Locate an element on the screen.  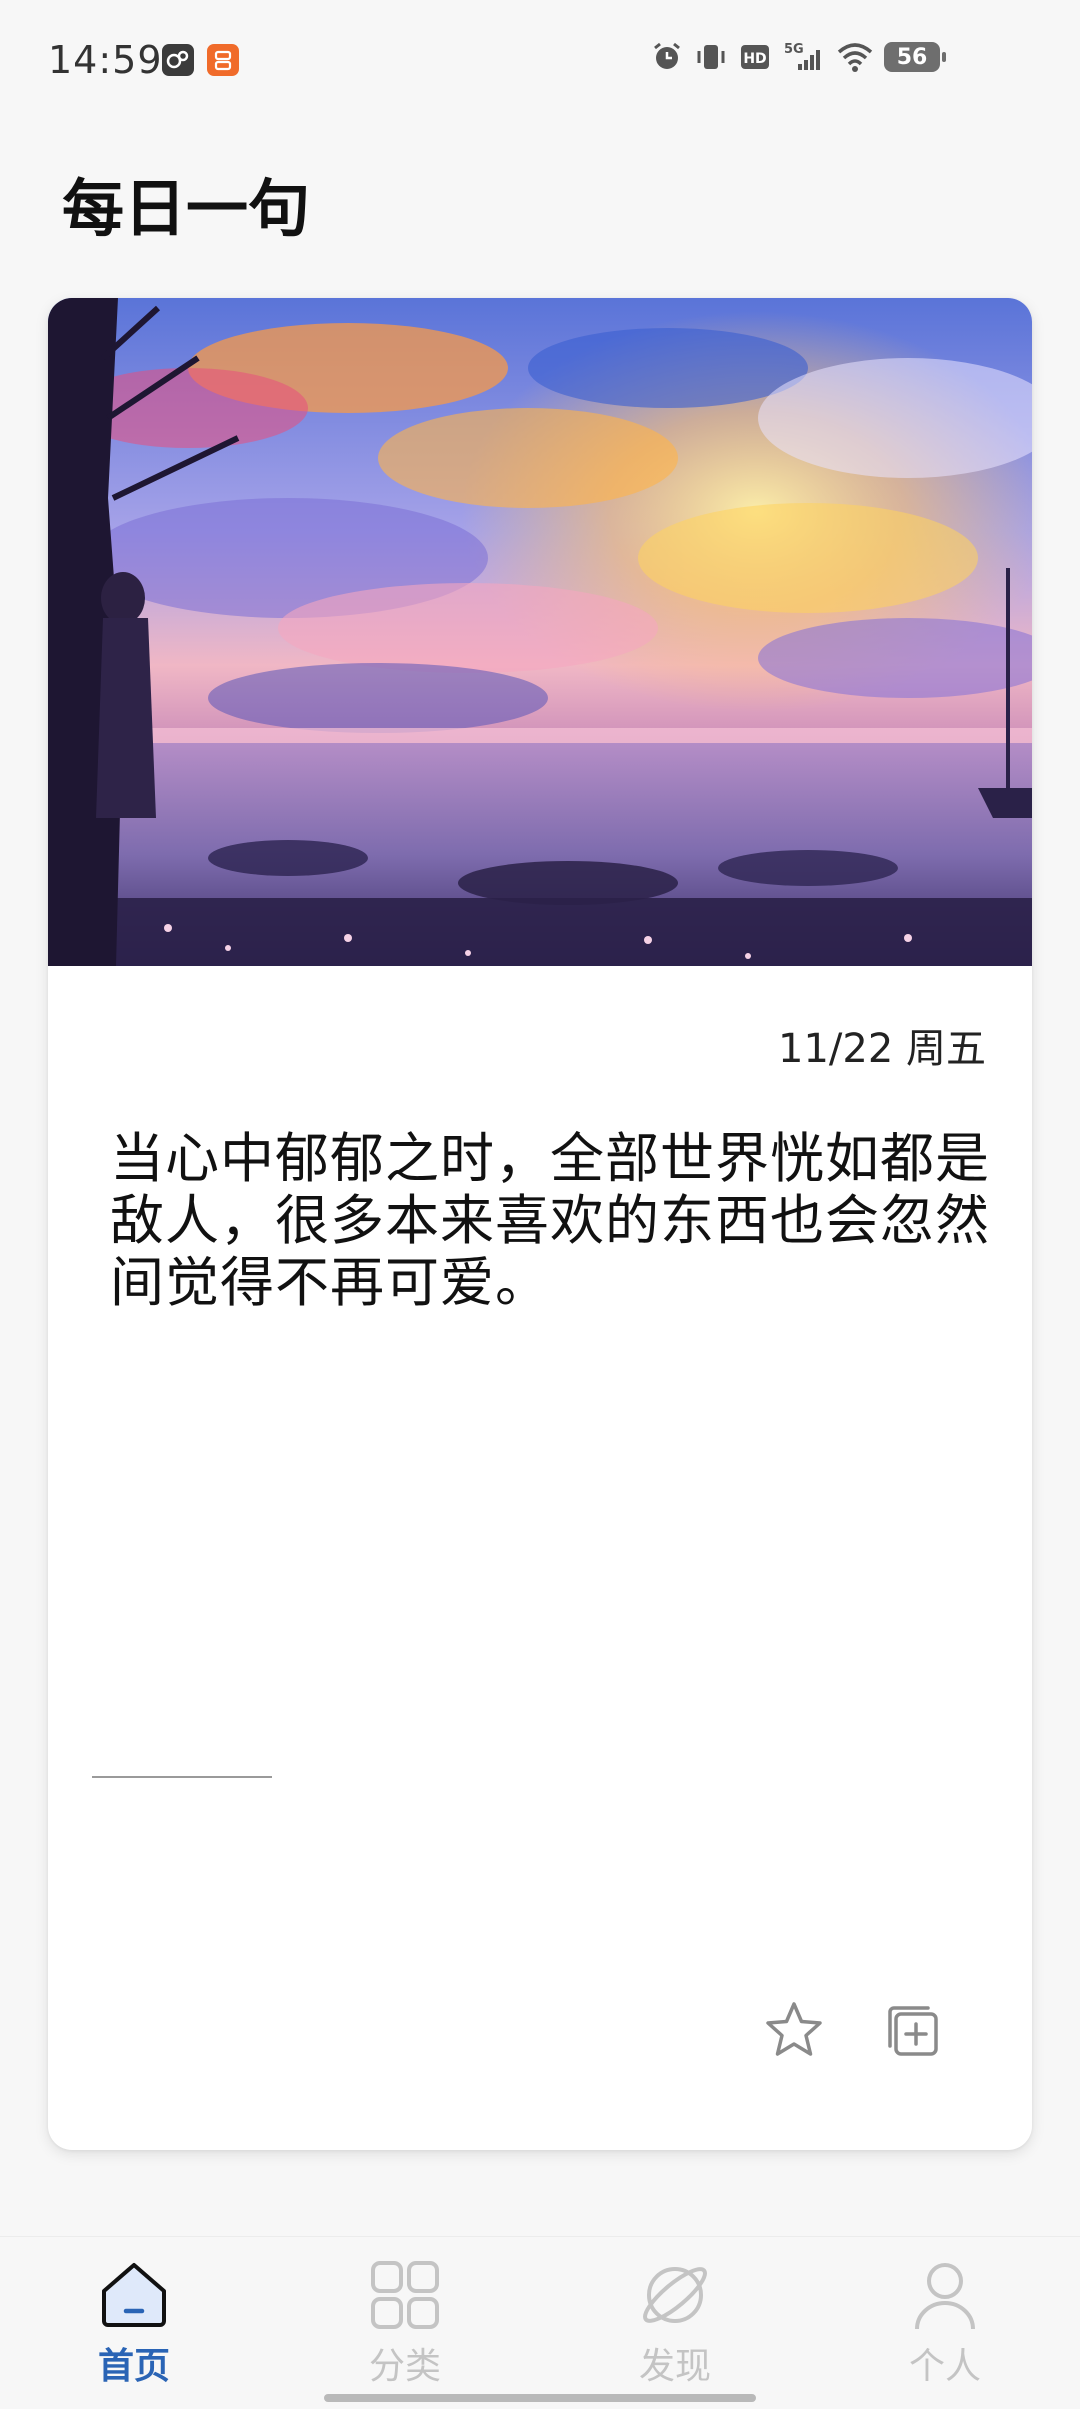
nav-home: 首页 is located at coordinates (134, 2322).